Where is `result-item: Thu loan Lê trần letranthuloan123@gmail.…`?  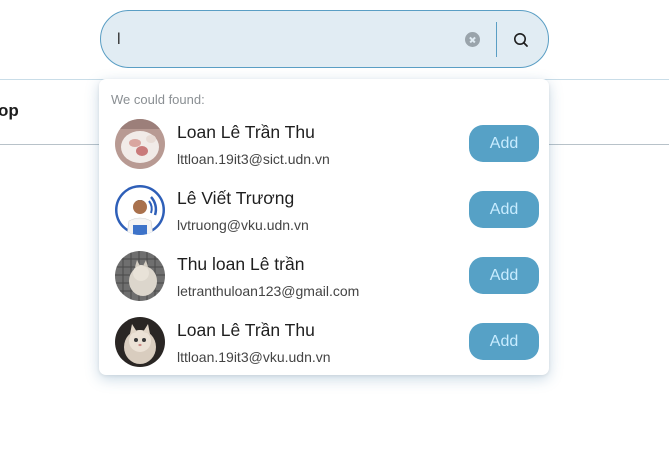 result-item: Thu loan Lê trần letranthuloan123@gmail.… is located at coordinates (324, 283).